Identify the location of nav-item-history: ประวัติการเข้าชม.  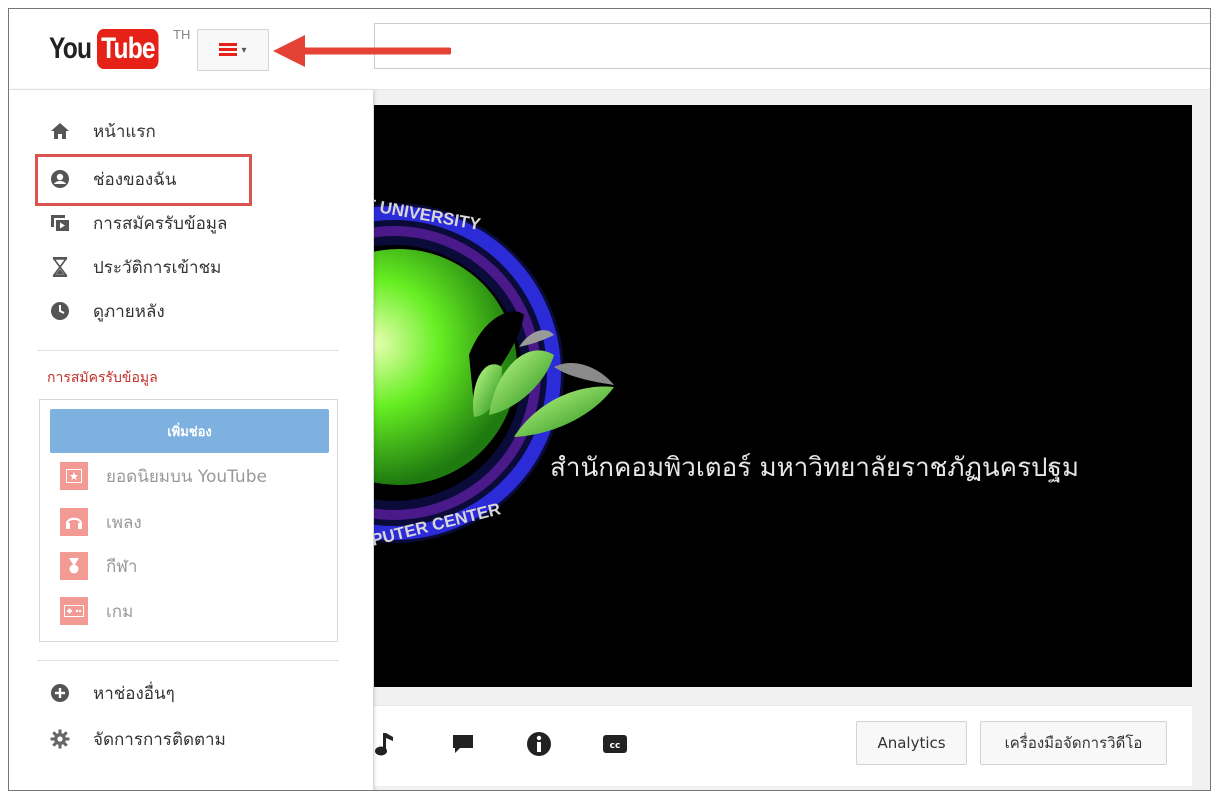
(135, 267).